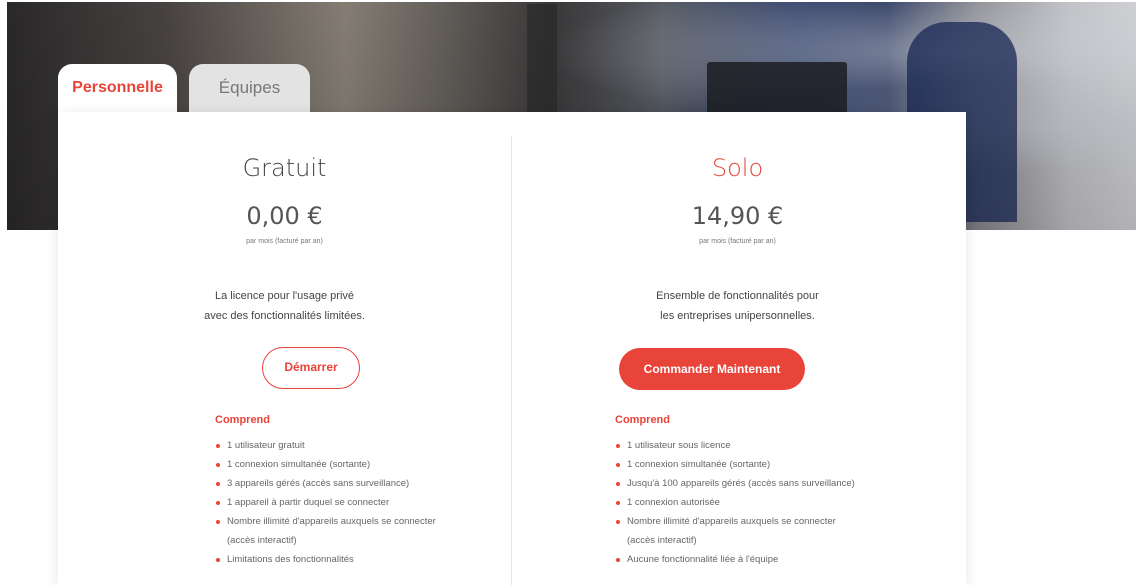 The image size is (1136, 585). What do you see at coordinates (117, 89) in the screenshot?
I see `tab-personnelle: Personnelle` at bounding box center [117, 89].